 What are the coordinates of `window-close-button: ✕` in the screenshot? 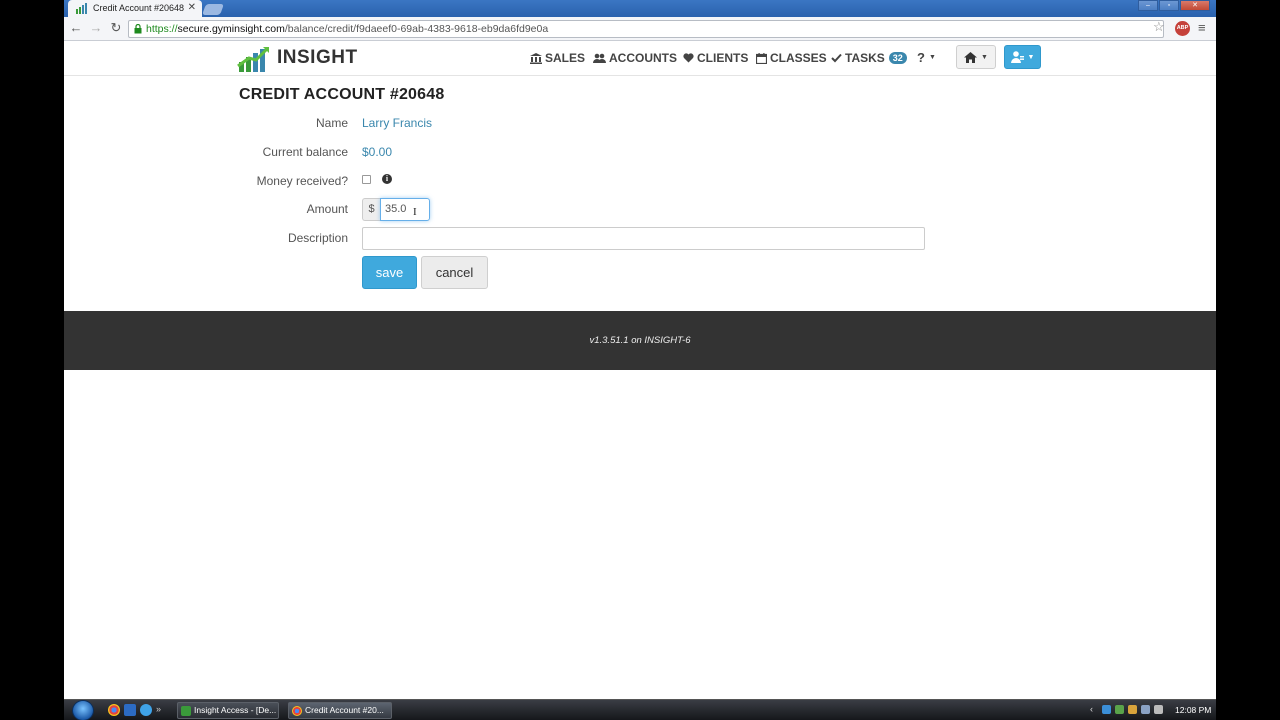 It's located at (1195, 5).